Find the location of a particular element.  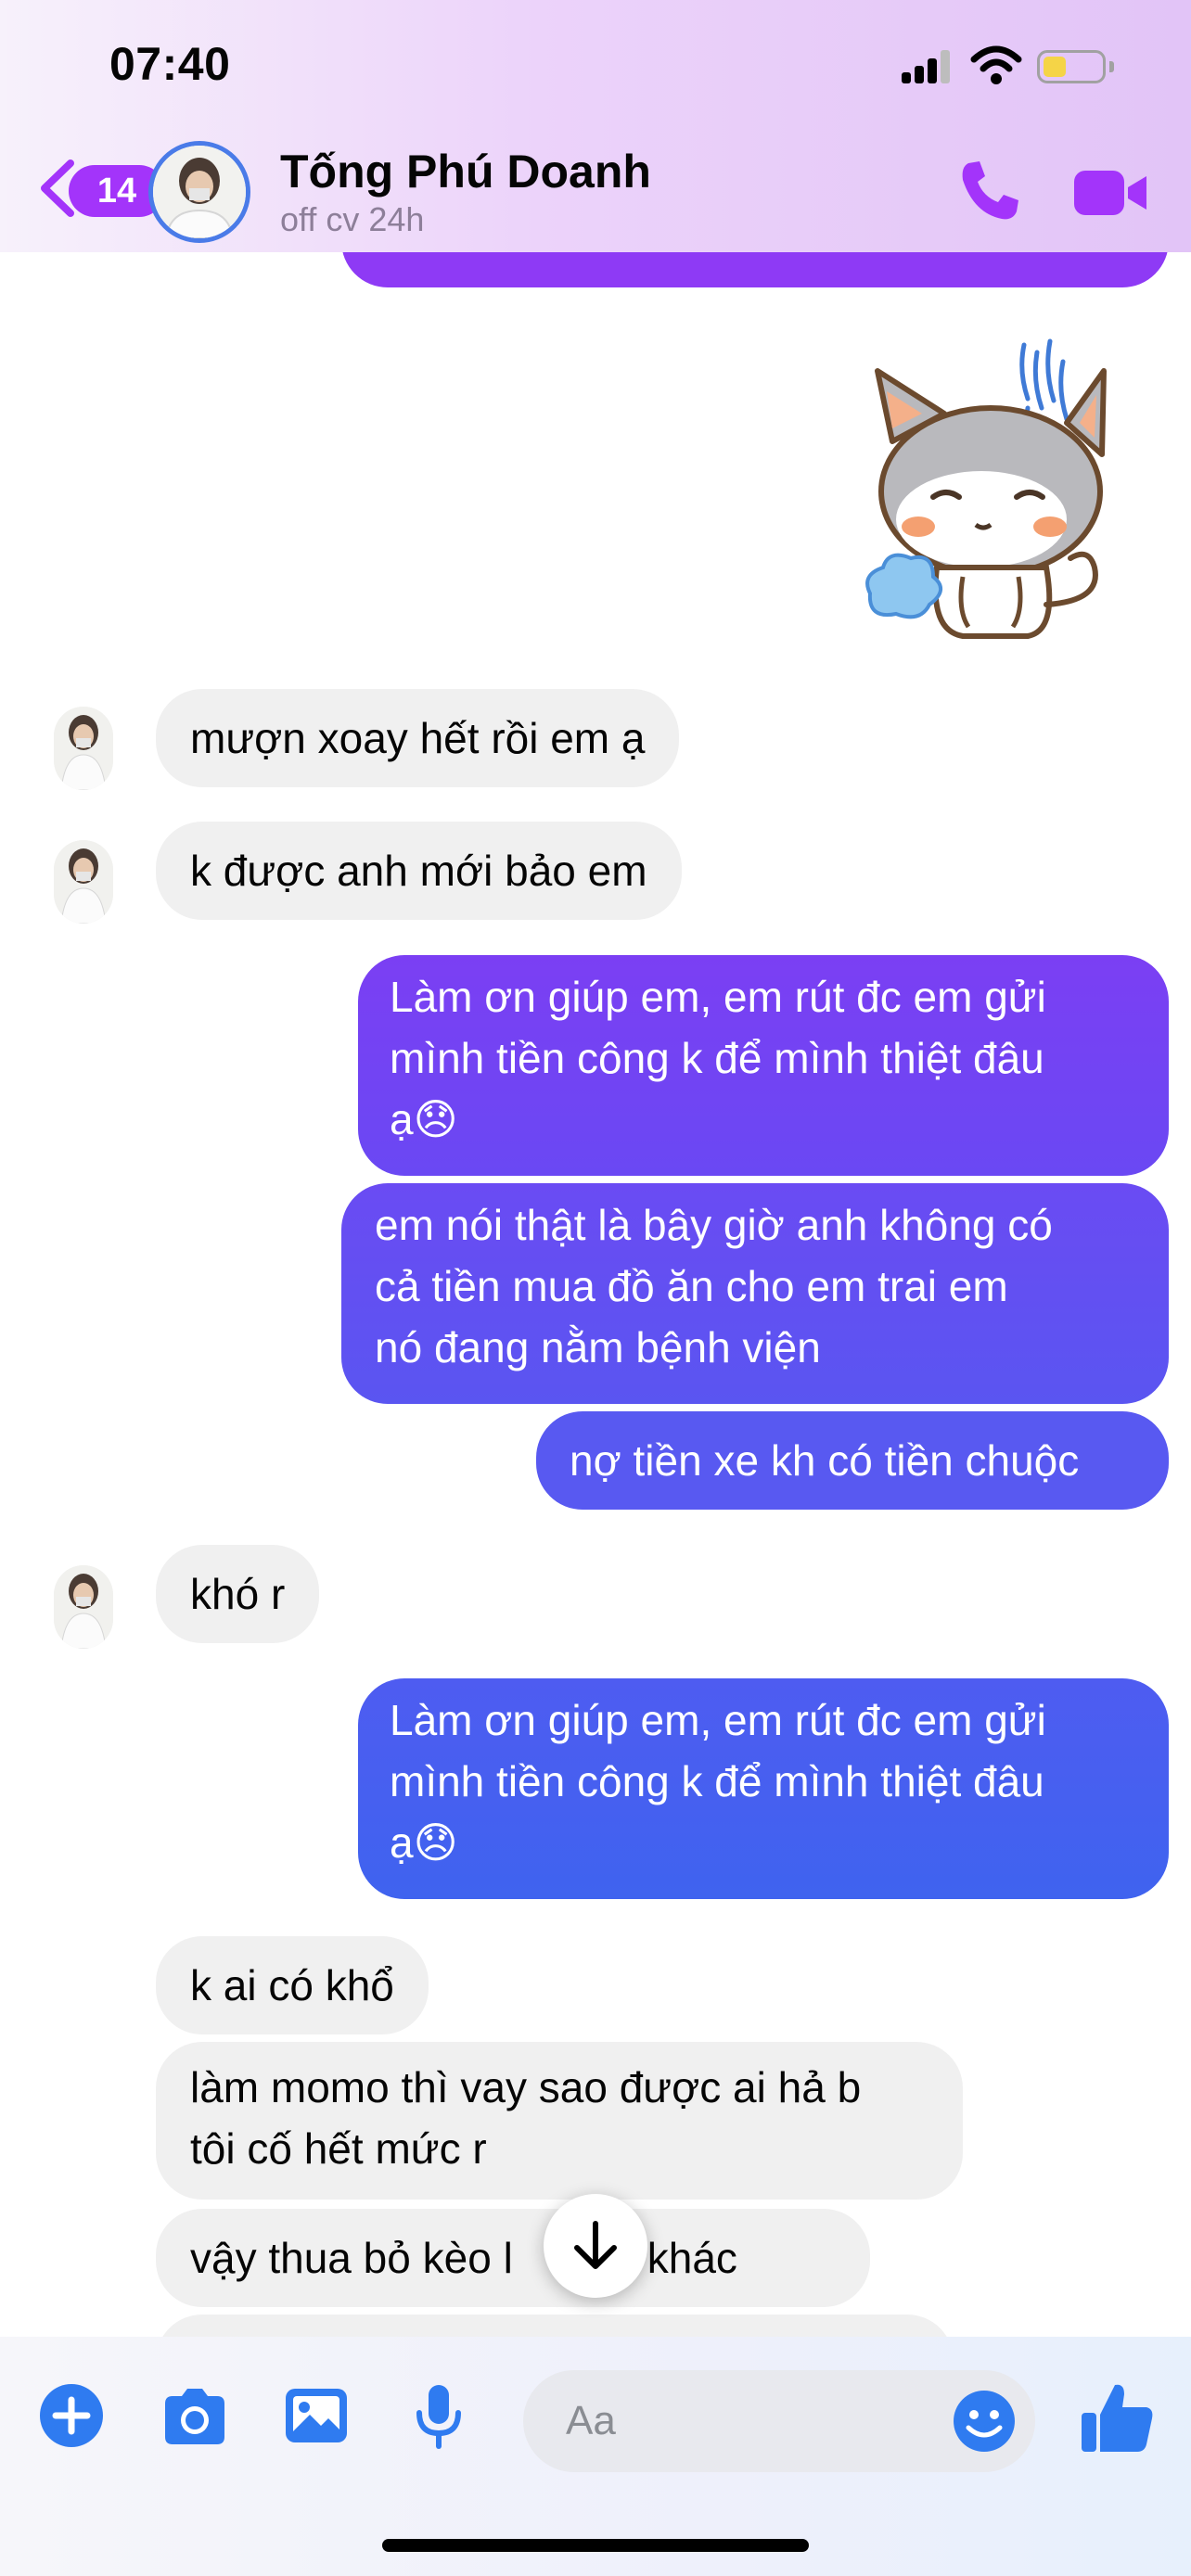

wifi-icon is located at coordinates (996, 64).